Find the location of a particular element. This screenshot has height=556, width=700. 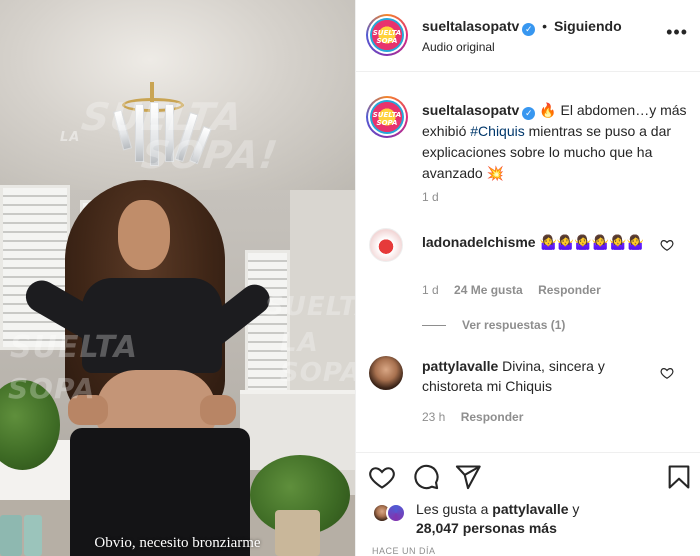

likes-joiner: y is located at coordinates (574, 509).